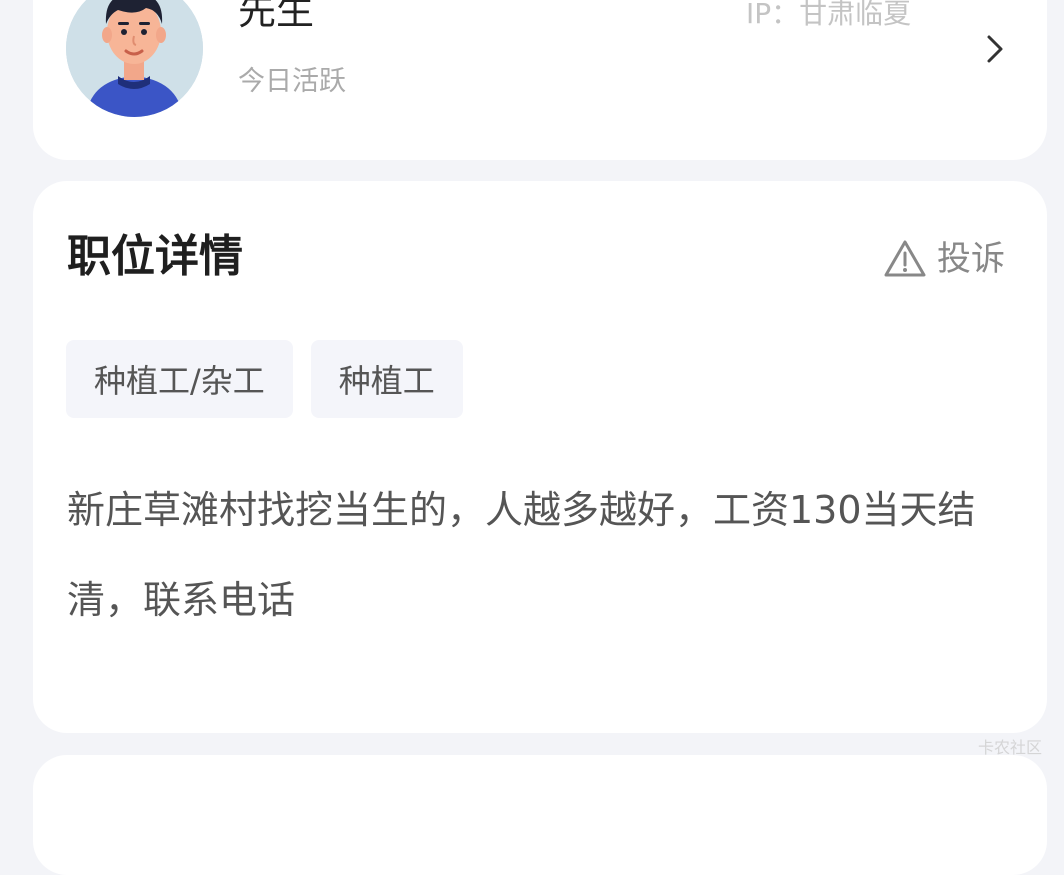 Image resolution: width=1064 pixels, height=875 pixels. What do you see at coordinates (292, 81) in the screenshot?
I see `publisher-active-status: 今日活跃` at bounding box center [292, 81].